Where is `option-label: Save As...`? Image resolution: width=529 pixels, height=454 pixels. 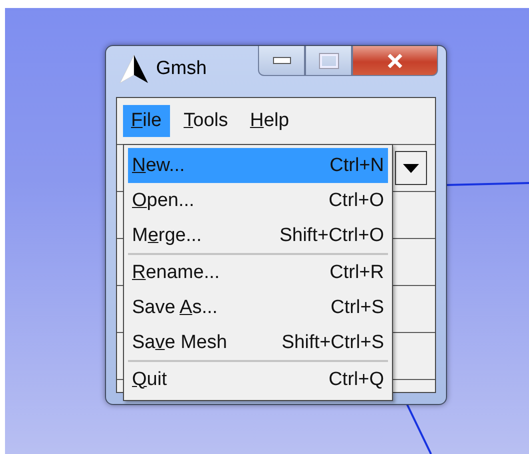
option-label: Save As... is located at coordinates (175, 307).